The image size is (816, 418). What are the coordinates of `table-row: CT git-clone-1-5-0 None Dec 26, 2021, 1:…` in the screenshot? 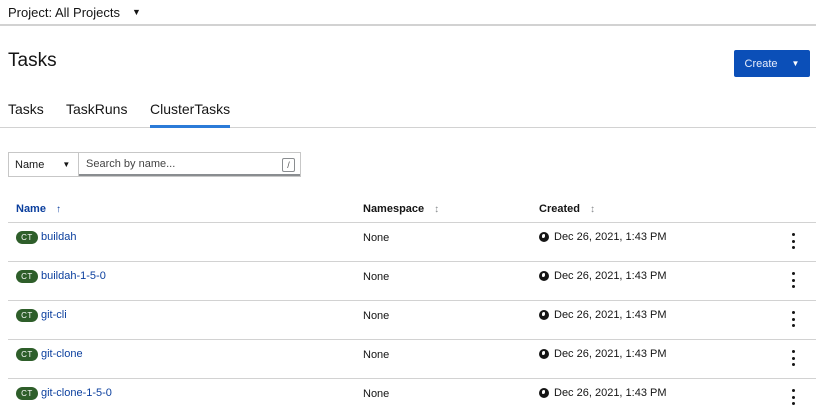 It's located at (412, 398).